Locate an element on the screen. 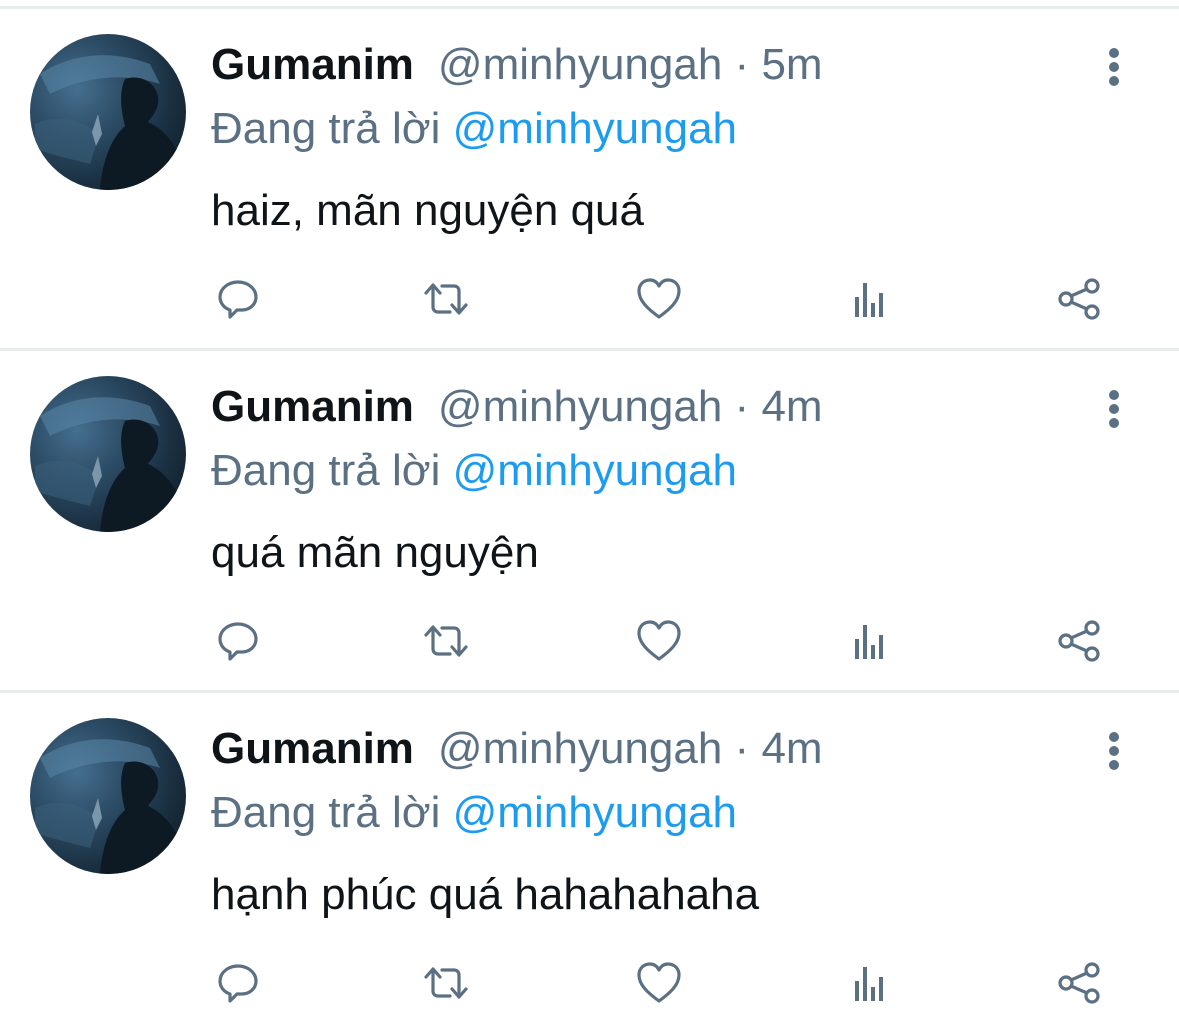 Image resolution: width=1179 pixels, height=1035 pixels. timestamp: 5m is located at coordinates (791, 64).